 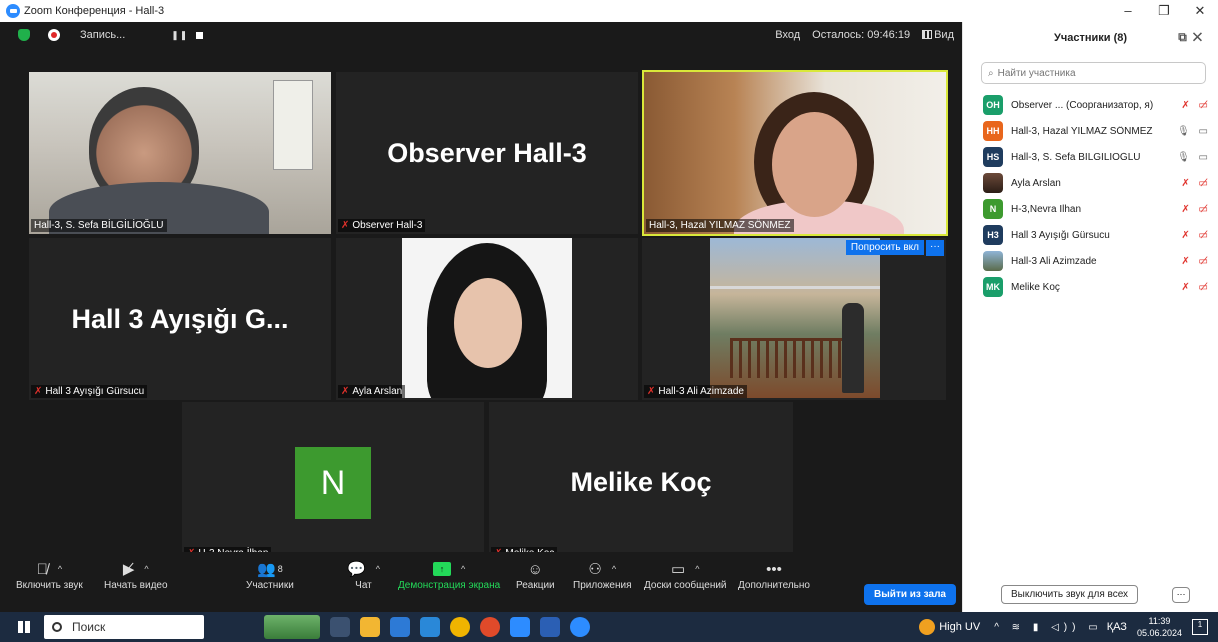 What do you see at coordinates (24, 627) in the screenshot?
I see `windows-start-icon` at bounding box center [24, 627].